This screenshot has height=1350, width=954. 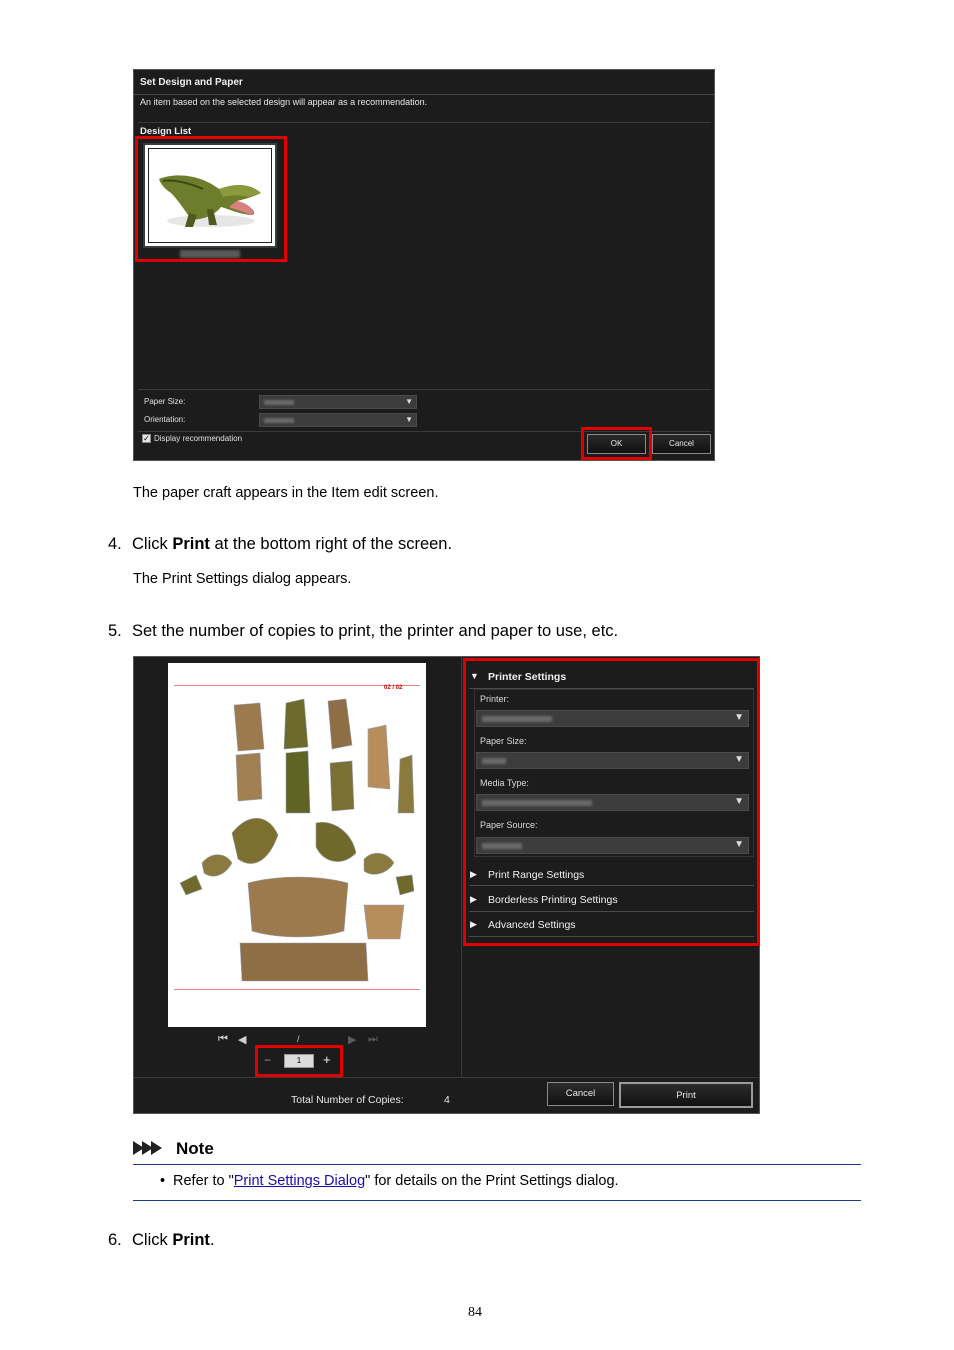 What do you see at coordinates (195, 1148) in the screenshot?
I see `note-heading: Note` at bounding box center [195, 1148].